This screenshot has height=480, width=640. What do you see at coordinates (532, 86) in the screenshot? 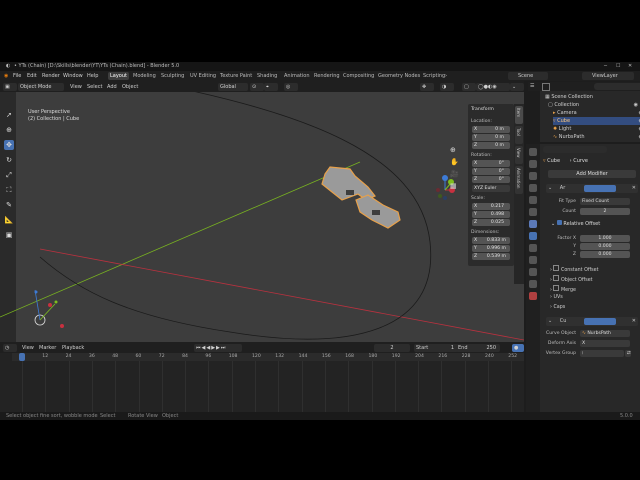
I see `outliner-editor-type-icon: ☰` at bounding box center [532, 86].